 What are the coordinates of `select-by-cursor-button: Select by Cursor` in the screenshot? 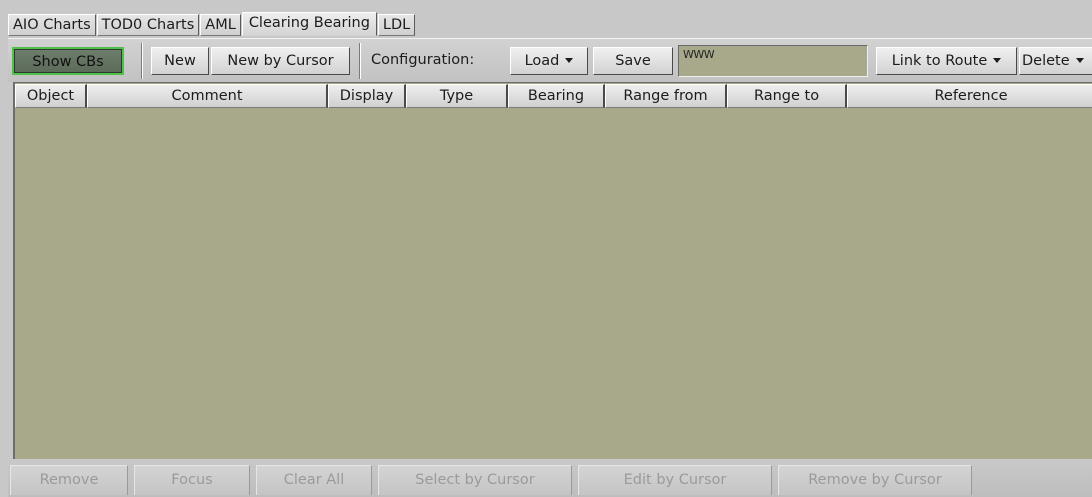 It's located at (475, 480).